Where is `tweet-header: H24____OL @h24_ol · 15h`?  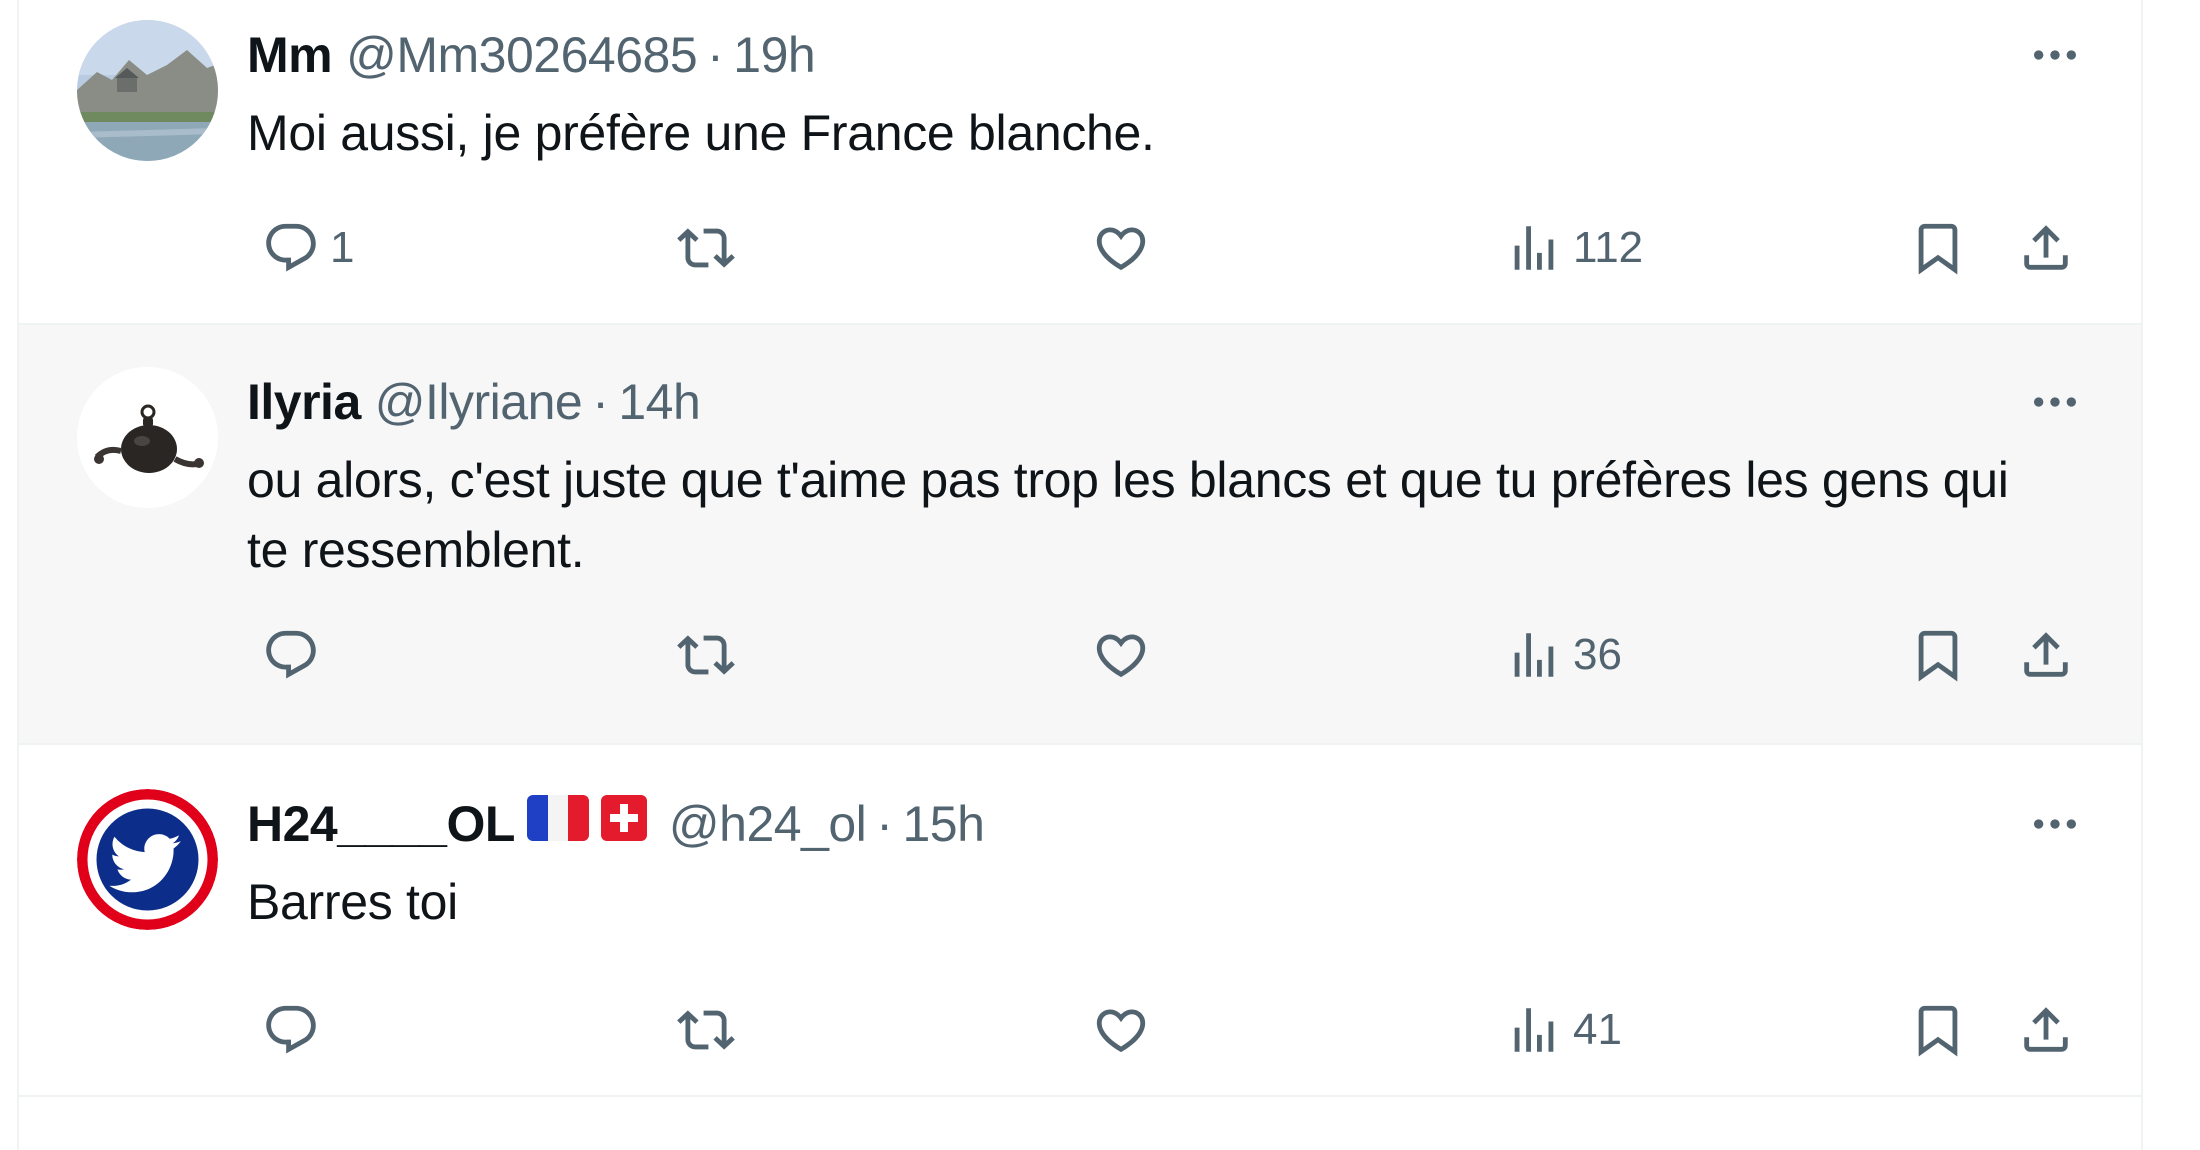 tweet-header: H24____OL @h24_ol · 15h is located at coordinates (616, 824).